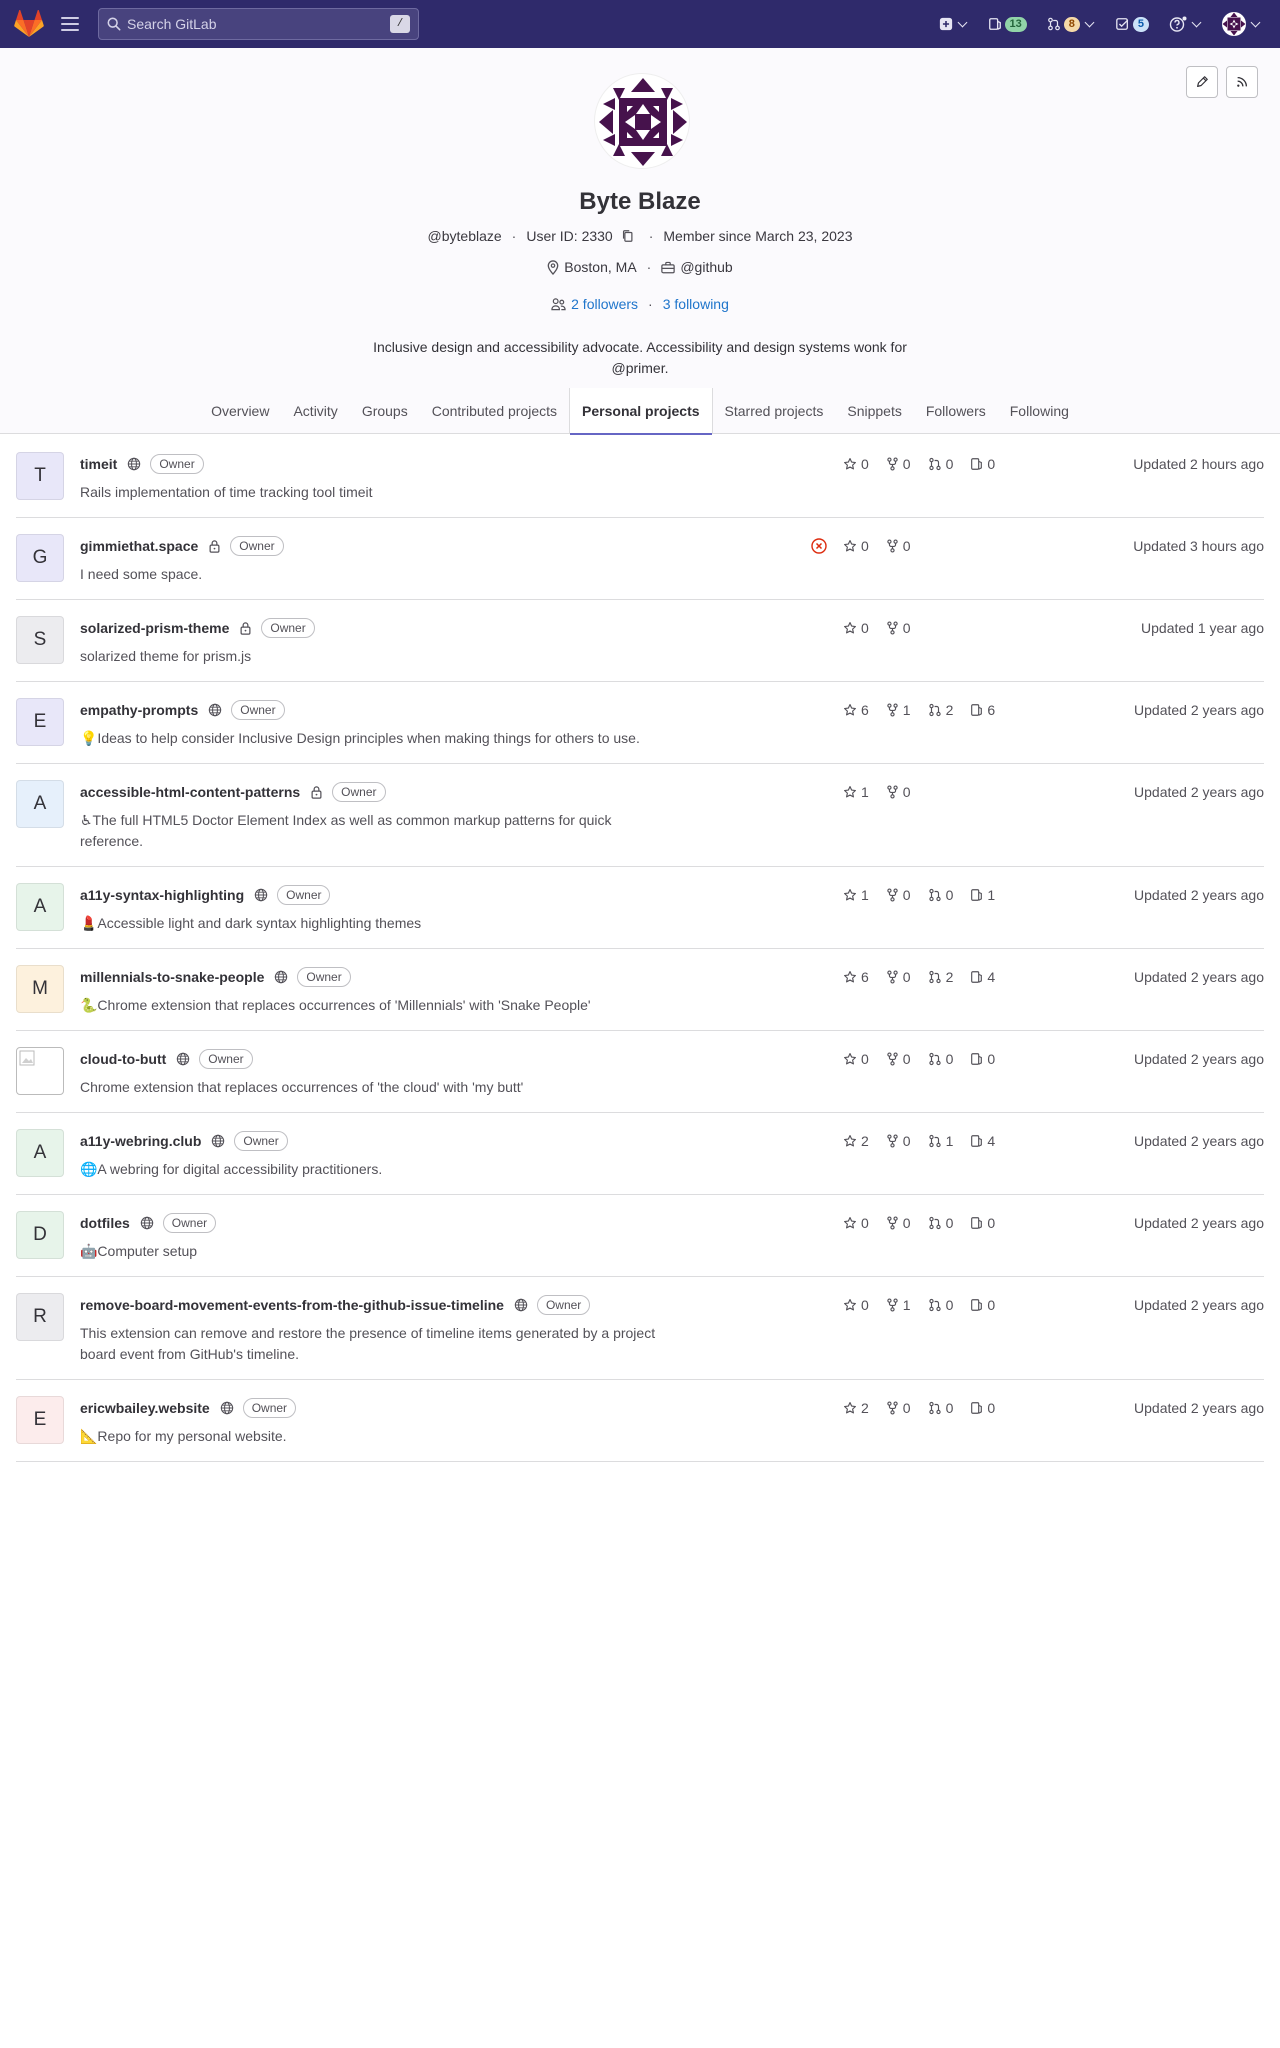 This screenshot has width=1280, height=2048. What do you see at coordinates (40, 1235) in the screenshot?
I see `project-avatar: D` at bounding box center [40, 1235].